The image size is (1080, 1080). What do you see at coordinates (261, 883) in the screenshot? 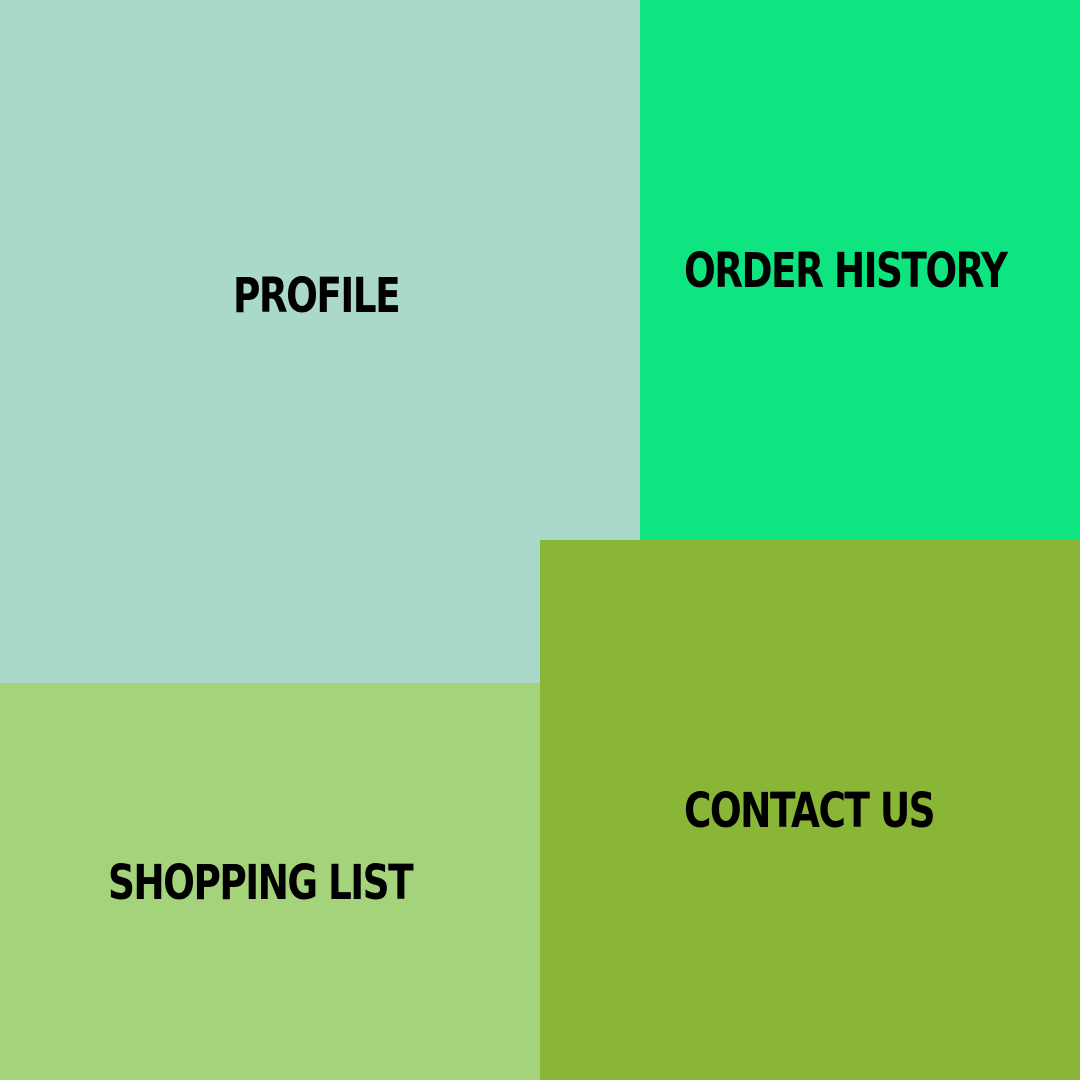
I see `shopping-list-label: SHOPPING LIST` at bounding box center [261, 883].